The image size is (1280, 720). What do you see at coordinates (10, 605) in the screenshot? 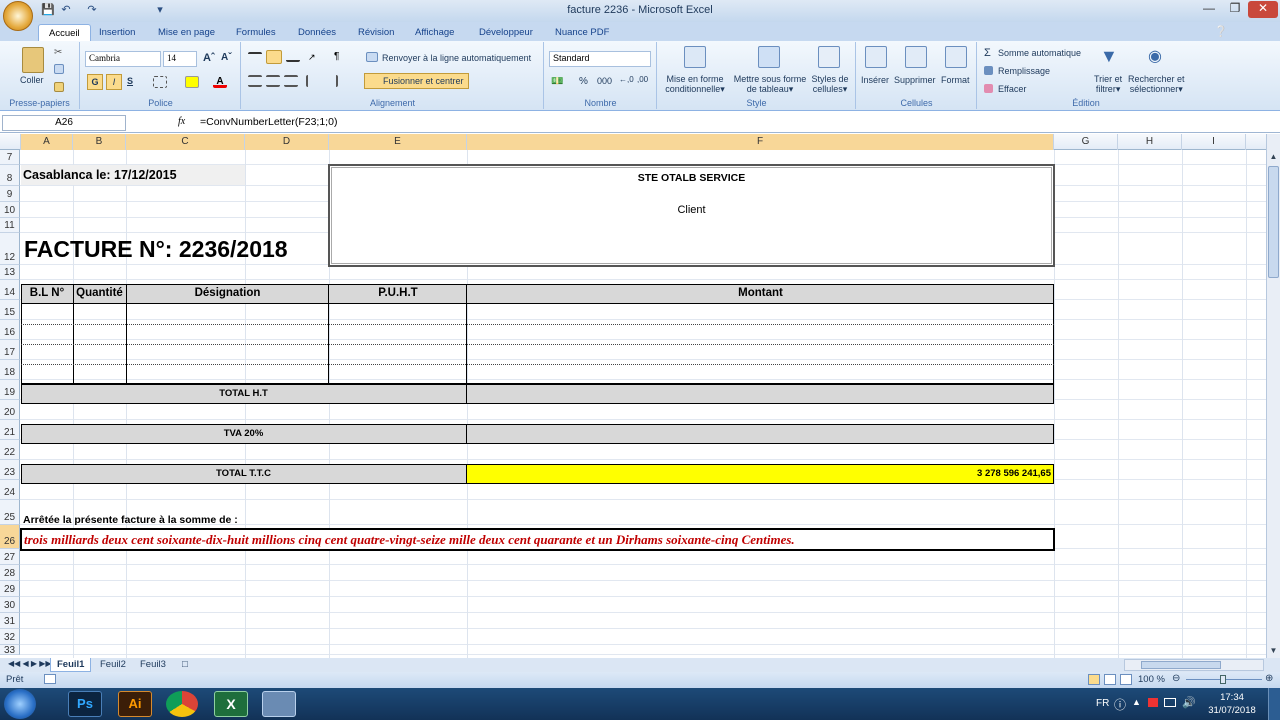
I see `row-header-30: 30` at bounding box center [10, 605].